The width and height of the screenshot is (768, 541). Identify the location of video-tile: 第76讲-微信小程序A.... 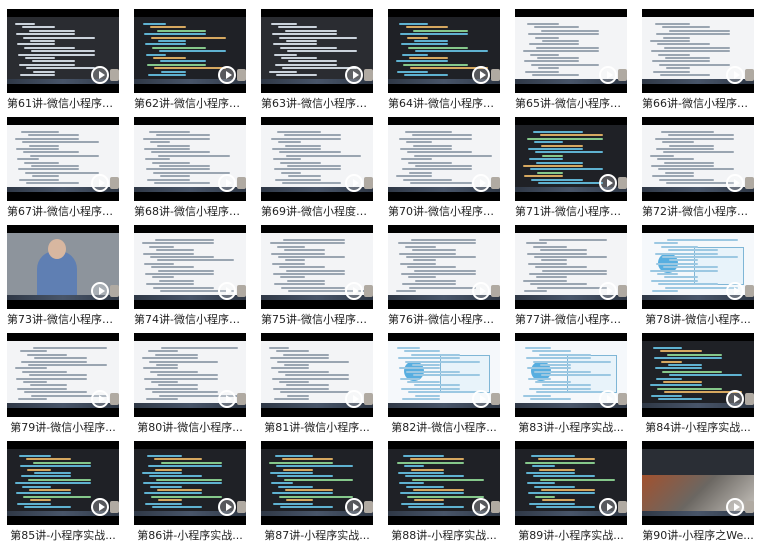
(444, 278).